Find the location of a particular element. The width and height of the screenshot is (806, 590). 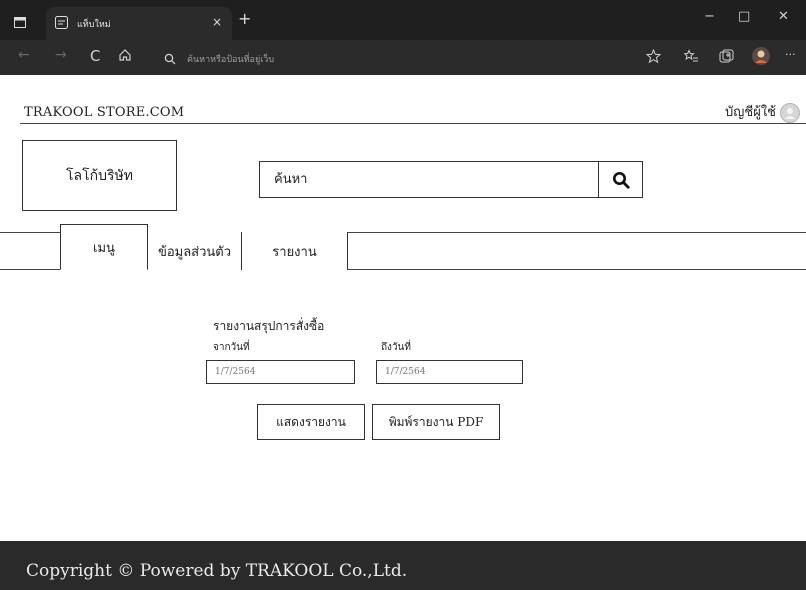

user-account-link: บัญชีผู้ใช้ is located at coordinates (762, 112).